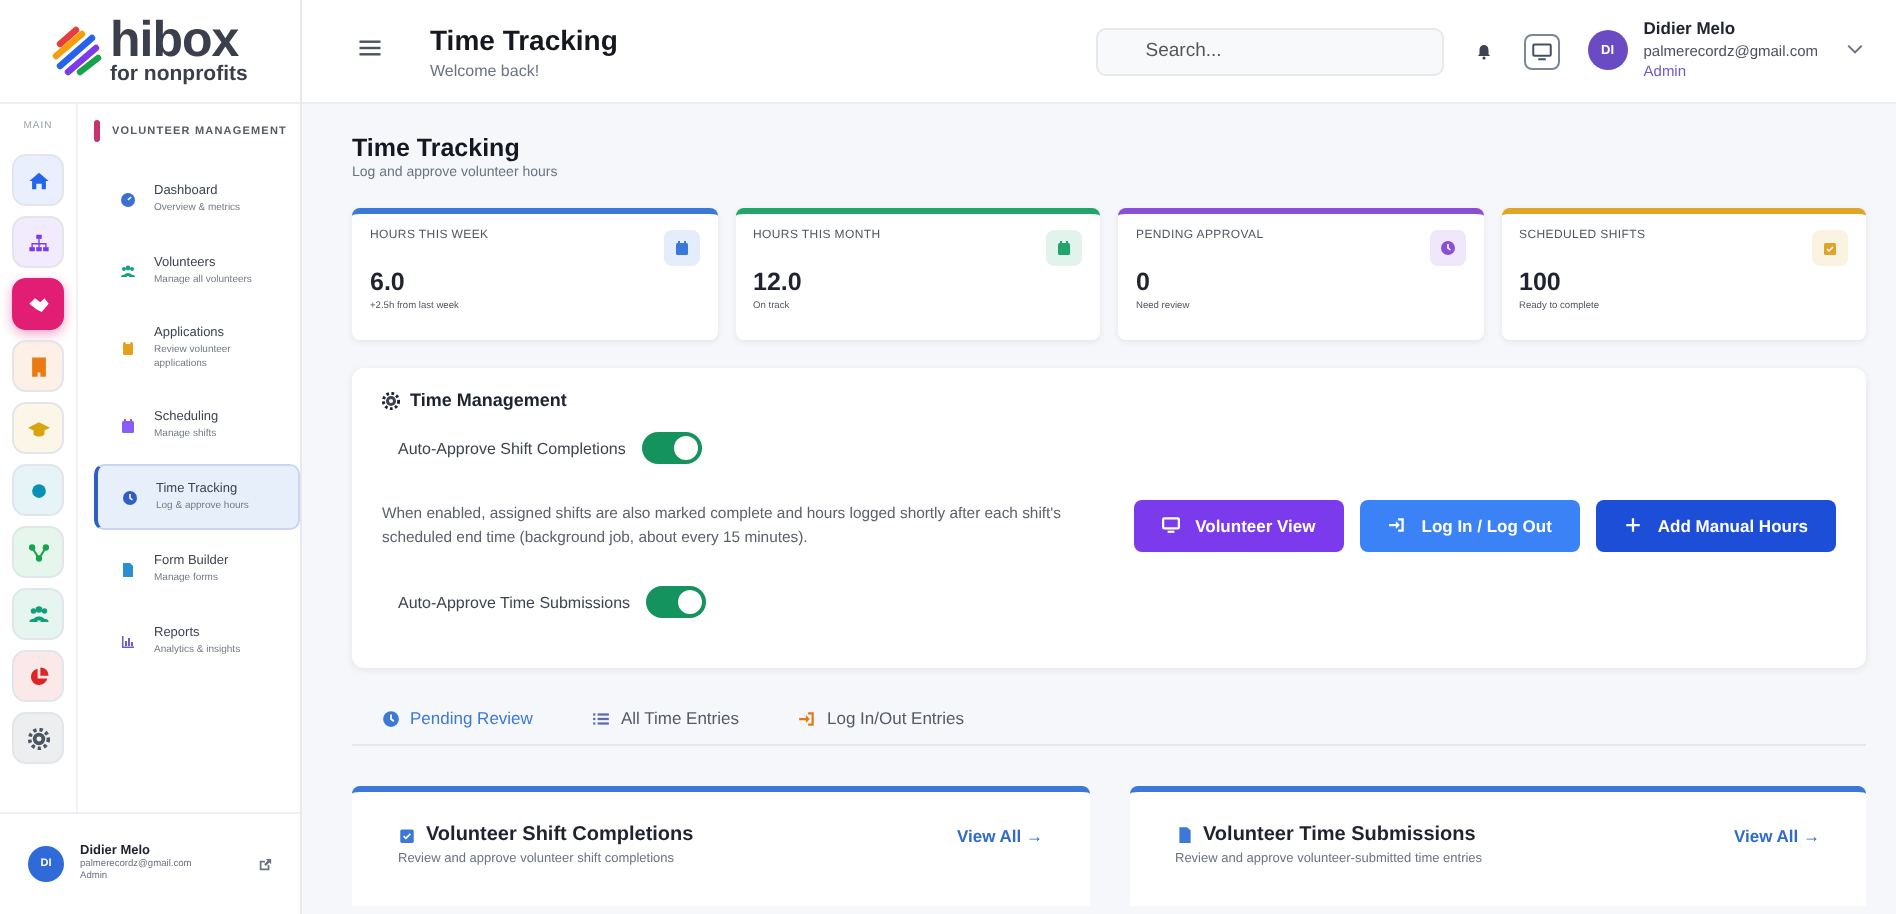 The height and width of the screenshot is (914, 1896). What do you see at coordinates (265, 864) in the screenshot?
I see `external-link-icon` at bounding box center [265, 864].